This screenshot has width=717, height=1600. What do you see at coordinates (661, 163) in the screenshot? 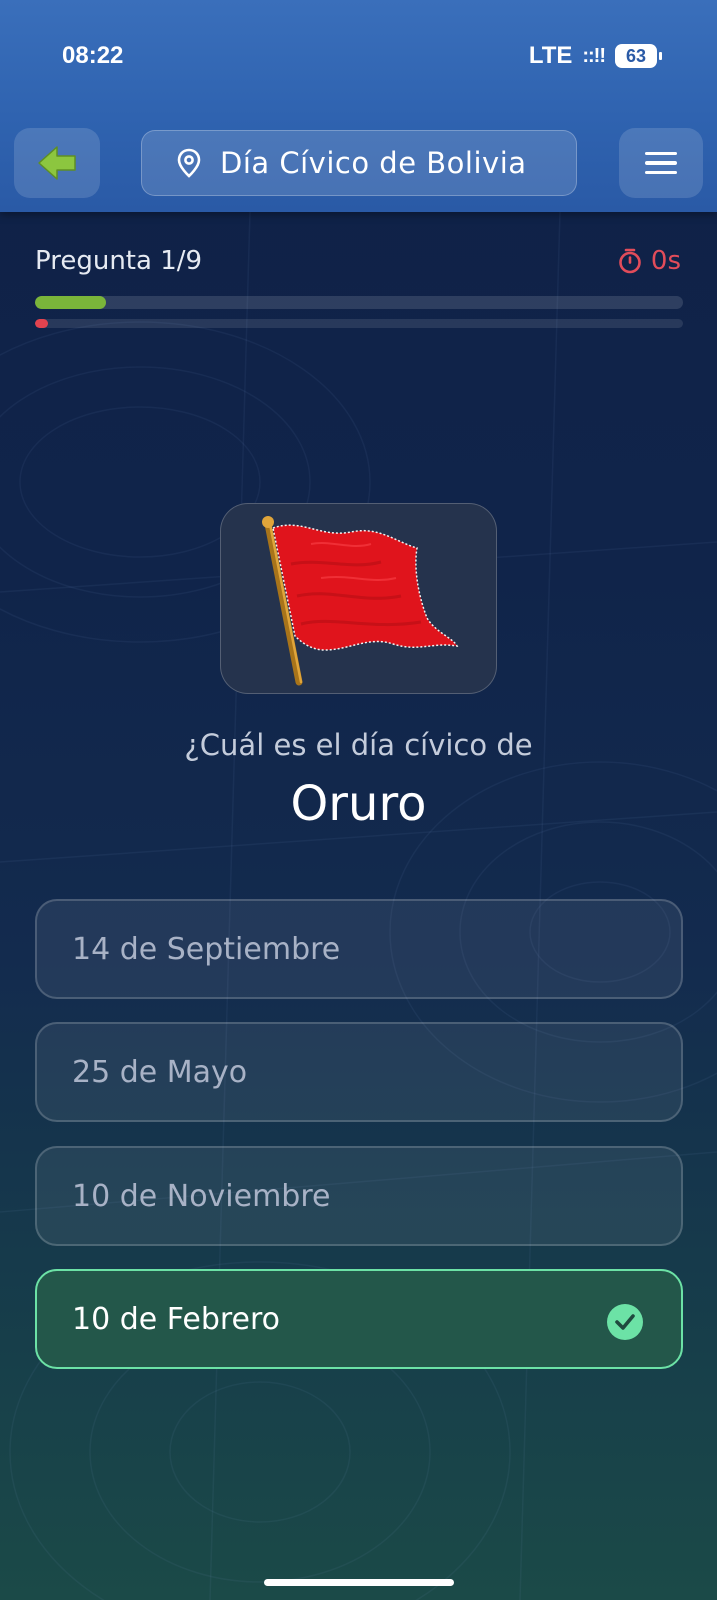
I see `menu-button` at bounding box center [661, 163].